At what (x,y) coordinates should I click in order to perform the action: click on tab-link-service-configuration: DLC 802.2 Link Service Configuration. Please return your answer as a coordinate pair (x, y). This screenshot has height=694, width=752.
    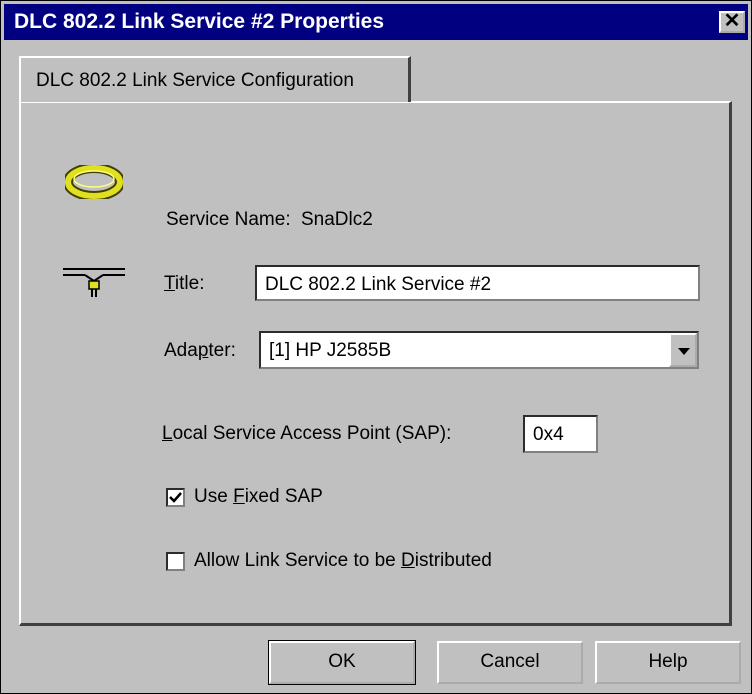
    Looking at the image, I should click on (215, 79).